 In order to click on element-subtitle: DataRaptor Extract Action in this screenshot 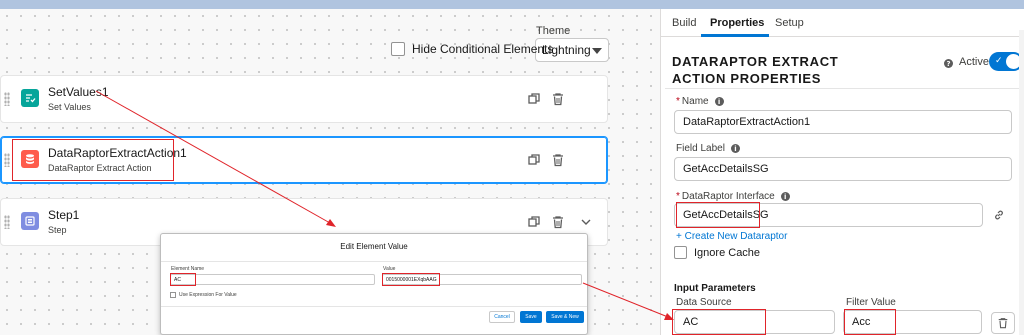, I will do `click(100, 168)`.